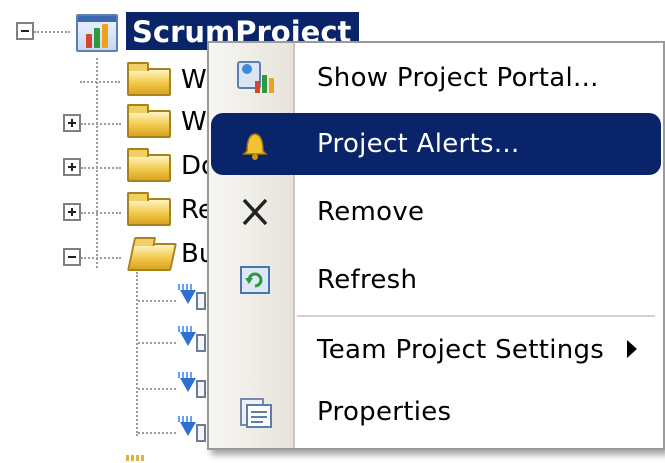 The width and height of the screenshot is (665, 463). What do you see at coordinates (72, 257) in the screenshot?
I see `collapse-icon` at bounding box center [72, 257].